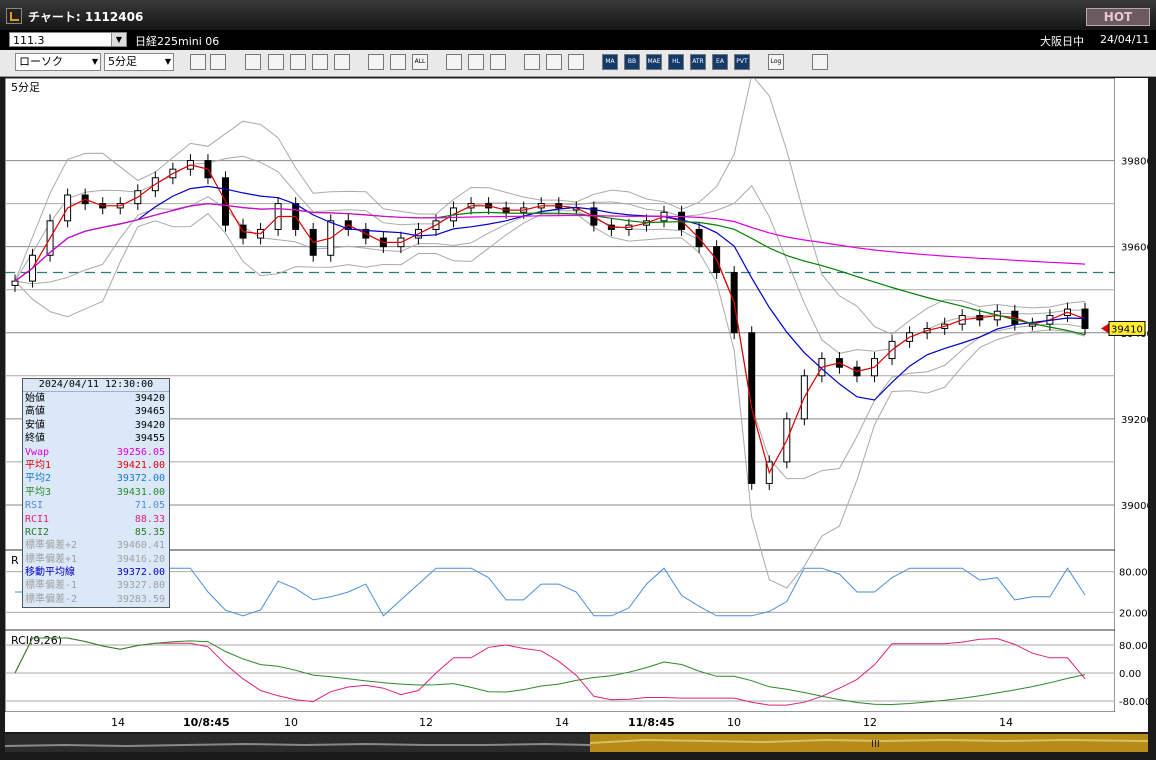 Image resolution: width=1156 pixels, height=760 pixels. I want to click on price-tick-label: 39600, so click(1134, 248).